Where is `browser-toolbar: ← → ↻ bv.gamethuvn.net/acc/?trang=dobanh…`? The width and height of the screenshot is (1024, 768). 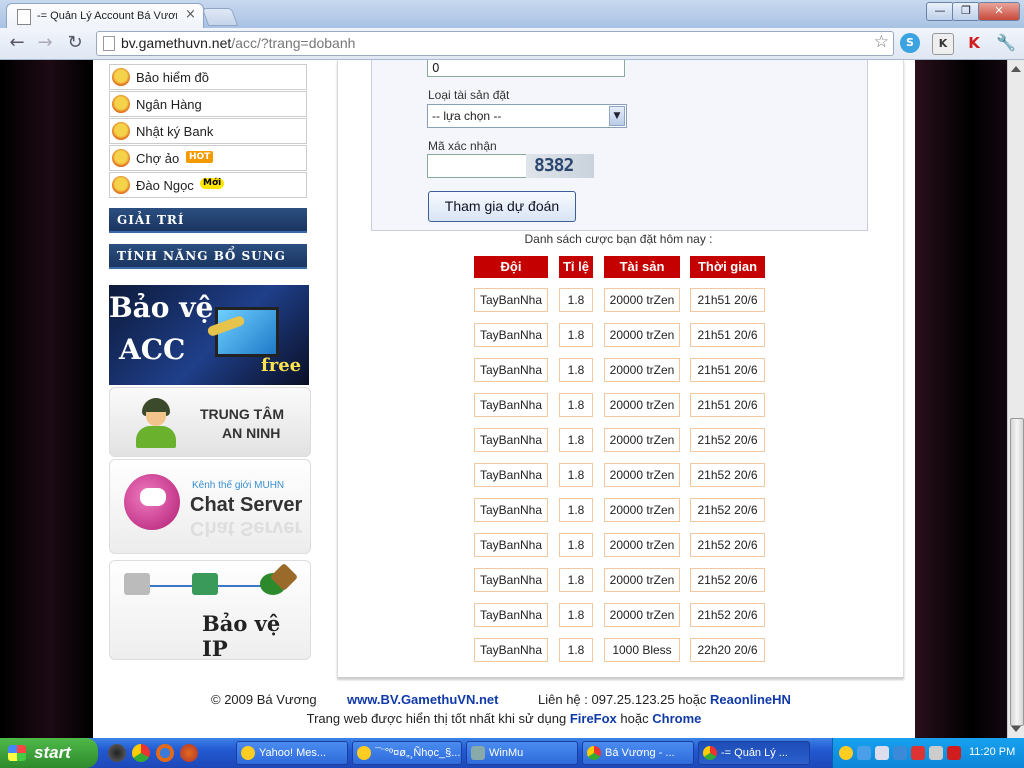
browser-toolbar: ← → ↻ bv.gamethuvn.net/acc/?trang=dobanh… is located at coordinates (512, 44).